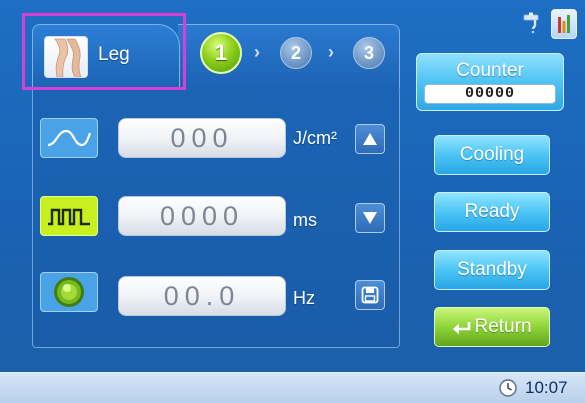 This screenshot has height=403, width=585. I want to click on frequency-icon, so click(69, 292).